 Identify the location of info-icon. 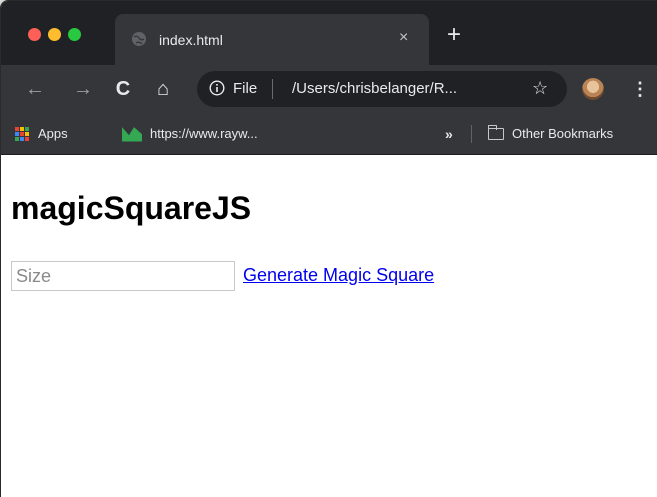
(217, 88).